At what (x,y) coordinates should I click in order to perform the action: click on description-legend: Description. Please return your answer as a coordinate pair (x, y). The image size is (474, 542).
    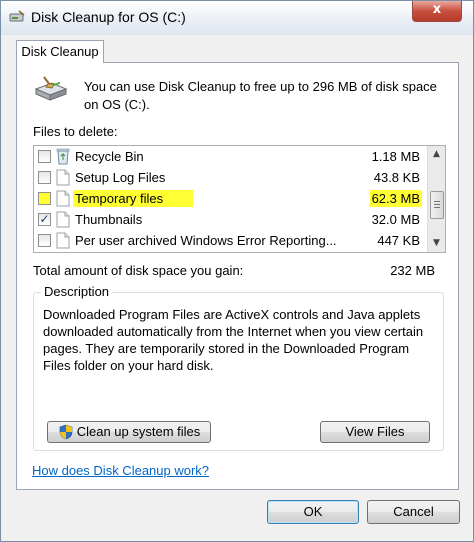
    Looking at the image, I should click on (77, 291).